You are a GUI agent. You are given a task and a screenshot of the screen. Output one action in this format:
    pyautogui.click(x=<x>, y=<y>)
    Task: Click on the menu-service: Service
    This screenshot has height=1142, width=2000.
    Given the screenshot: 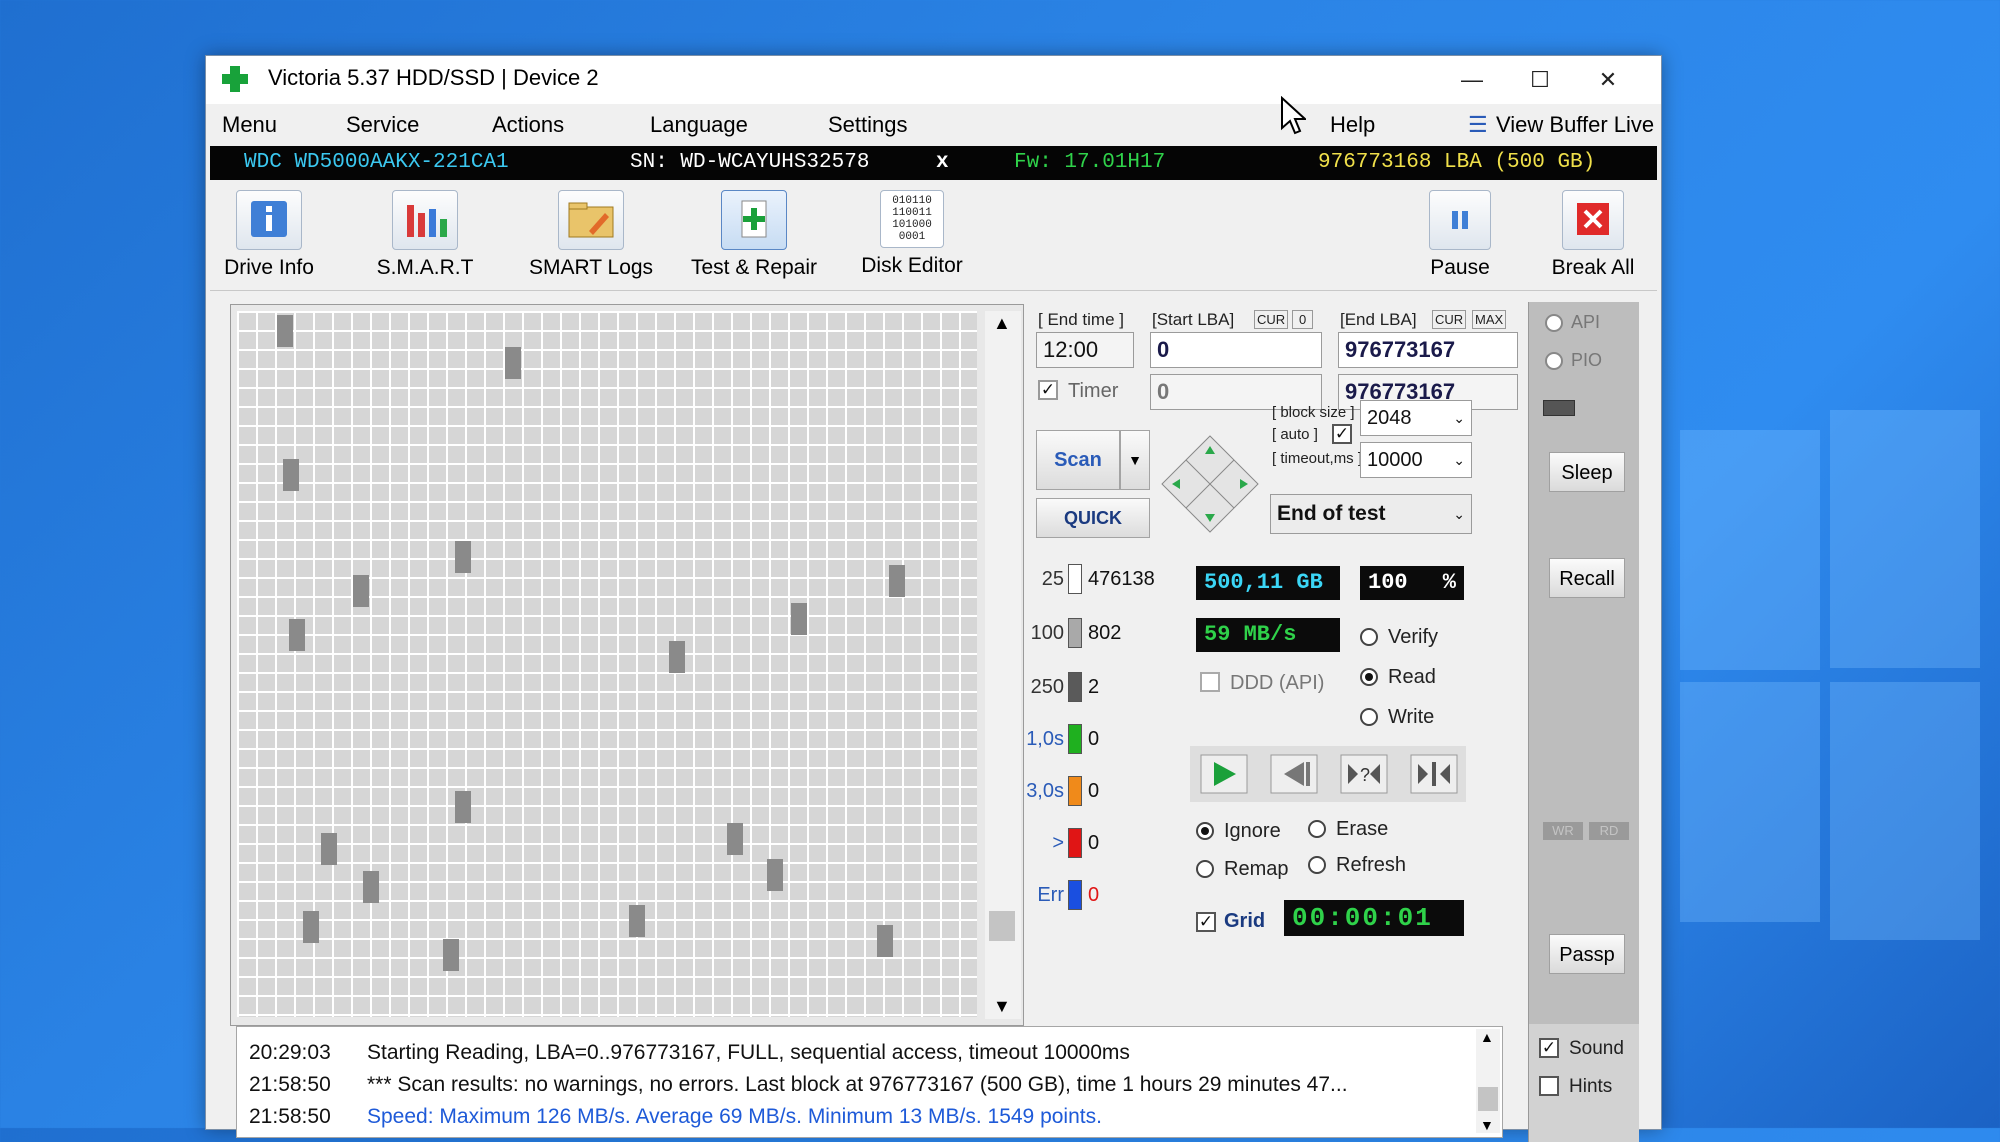 What is the action you would take?
    pyautogui.click(x=382, y=125)
    